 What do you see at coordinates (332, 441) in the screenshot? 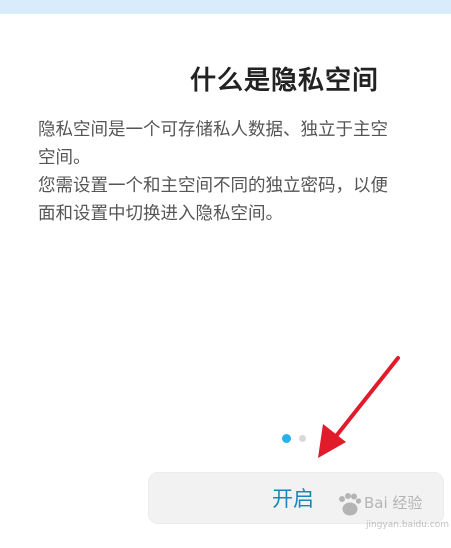
I see `arrow-head` at bounding box center [332, 441].